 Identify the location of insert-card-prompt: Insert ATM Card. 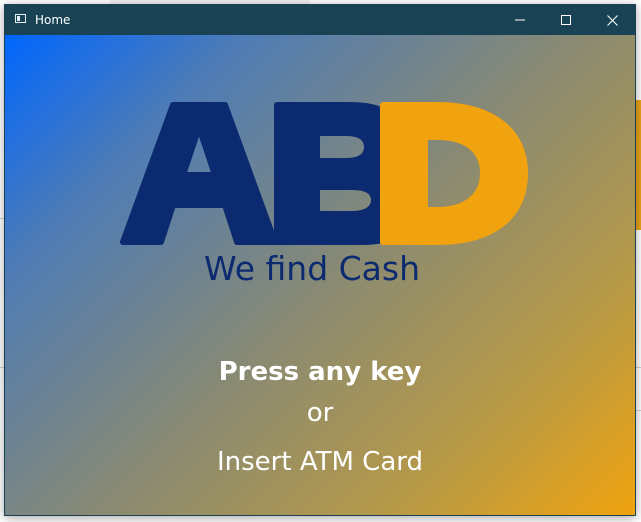
(319, 462).